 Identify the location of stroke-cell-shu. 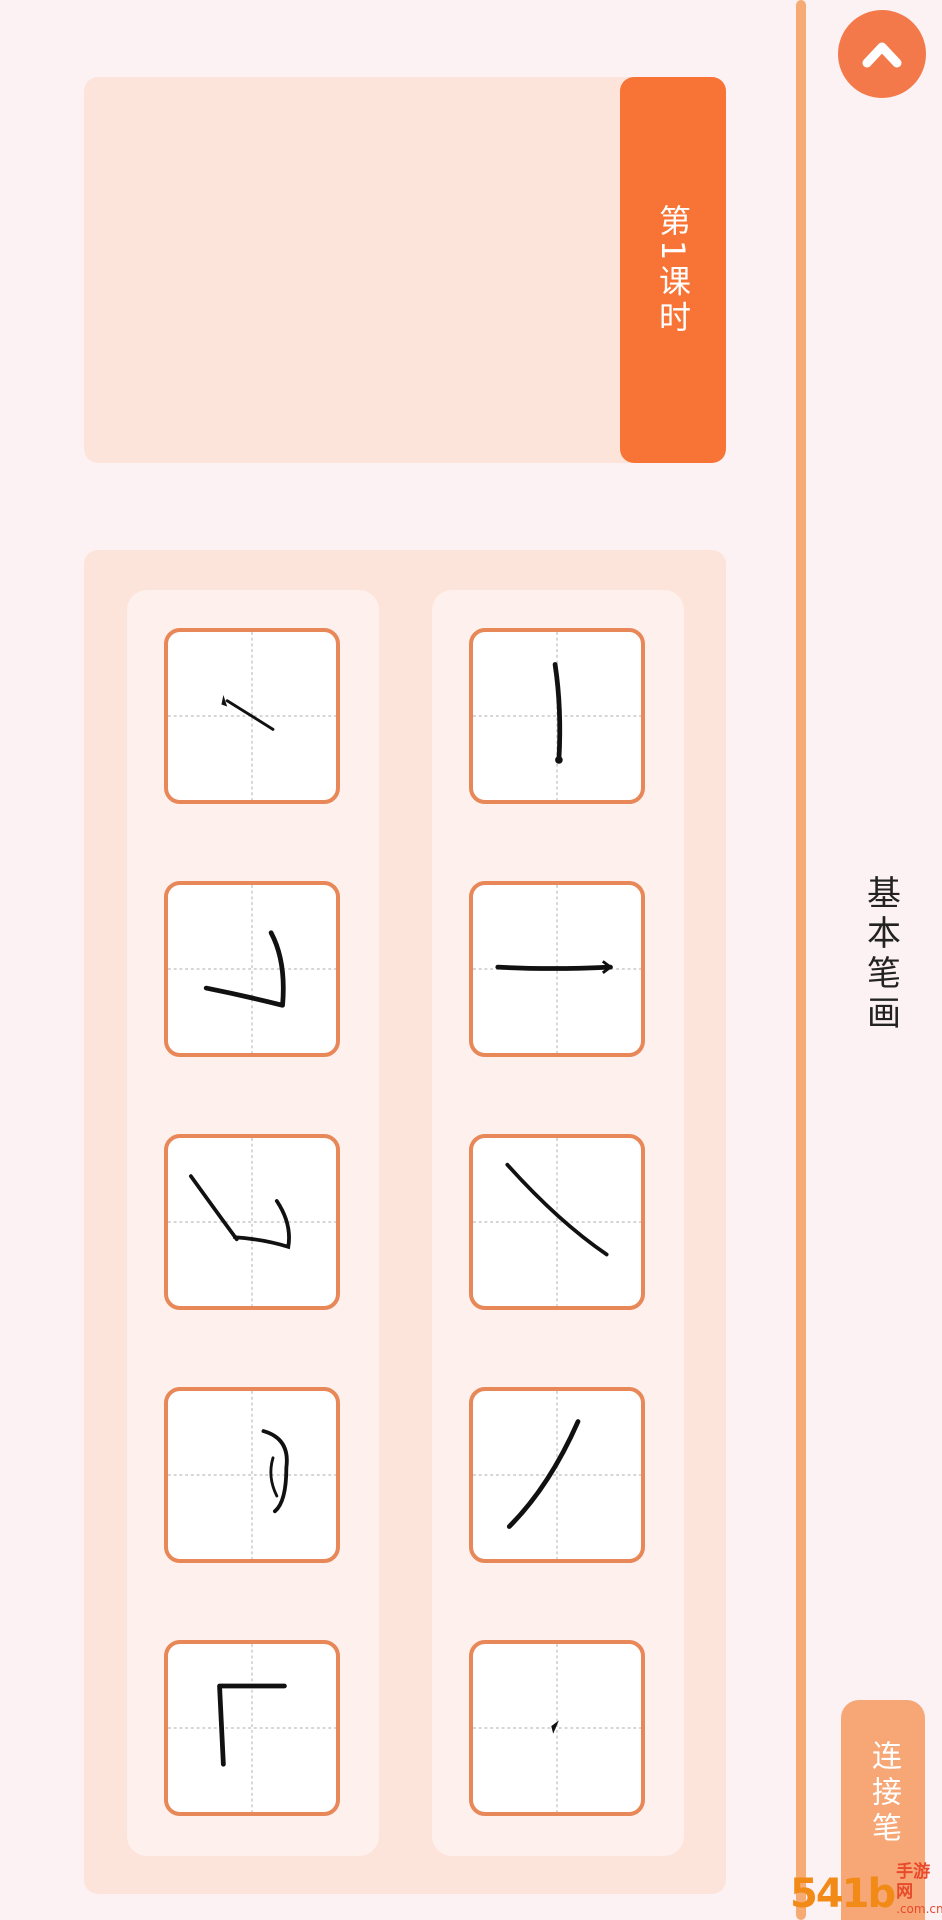
(557, 969).